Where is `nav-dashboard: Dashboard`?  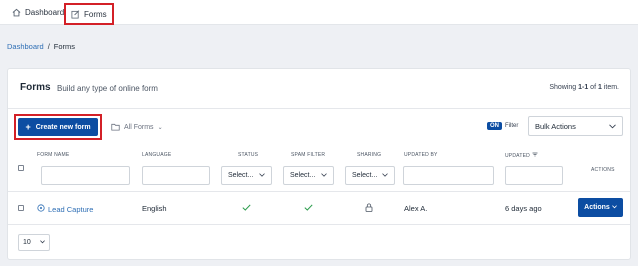 nav-dashboard: Dashboard is located at coordinates (38, 12).